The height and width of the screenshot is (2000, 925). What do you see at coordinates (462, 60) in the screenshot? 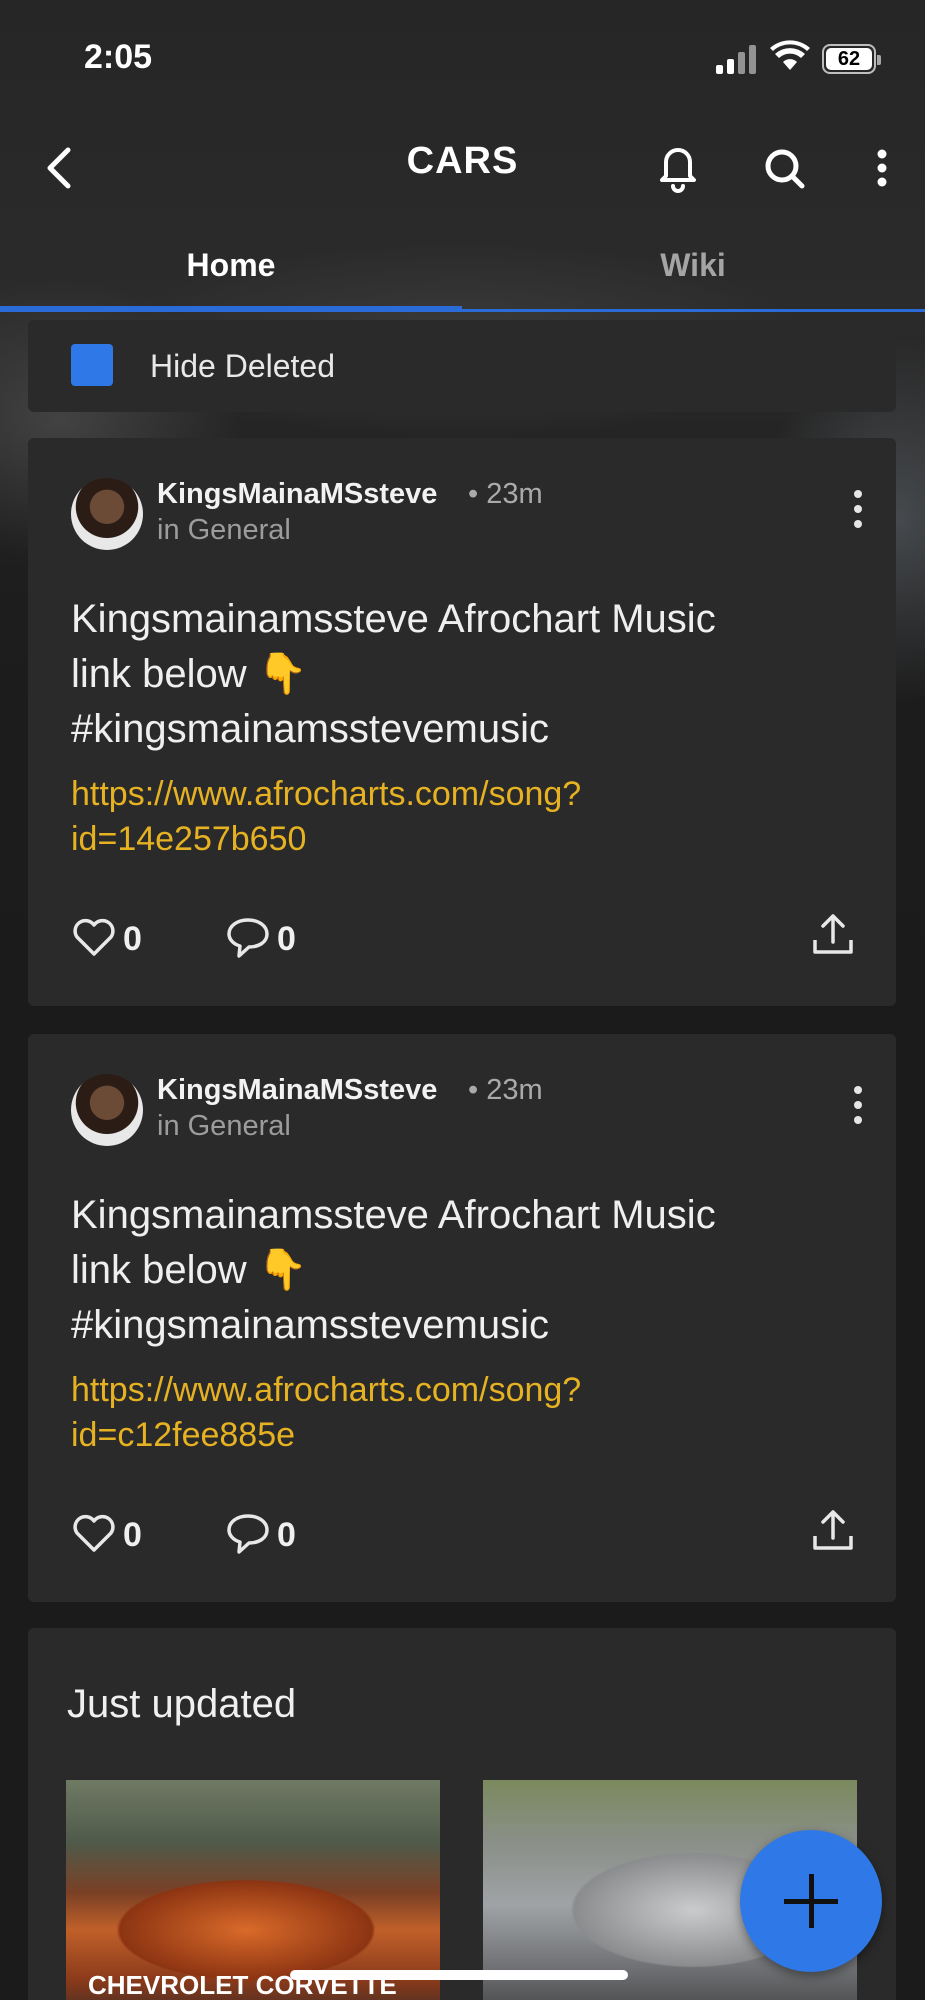
I see `status-bar: 2:05 62` at bounding box center [462, 60].